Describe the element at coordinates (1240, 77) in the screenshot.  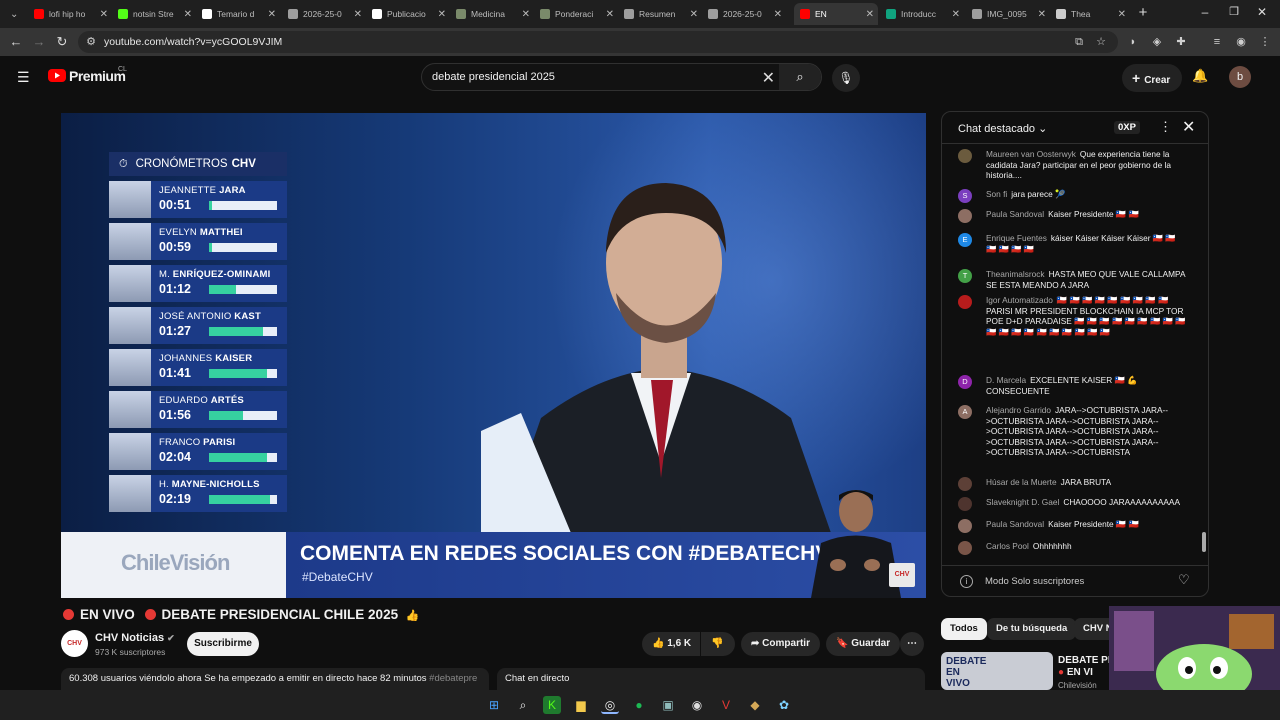
I see `avatar: b` at that location.